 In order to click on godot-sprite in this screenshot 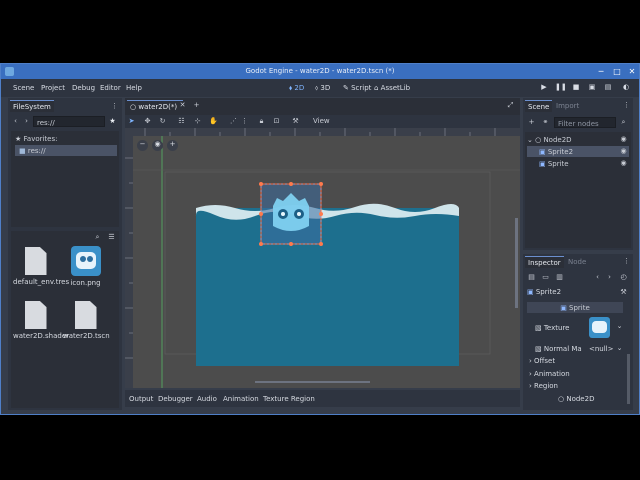, I will do `click(291, 212)`.